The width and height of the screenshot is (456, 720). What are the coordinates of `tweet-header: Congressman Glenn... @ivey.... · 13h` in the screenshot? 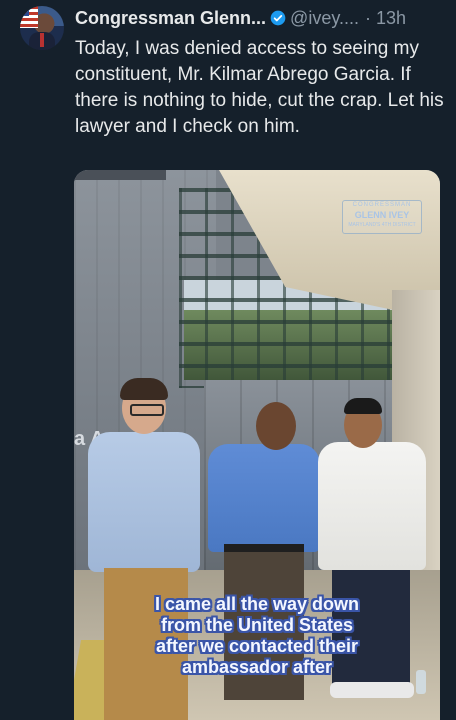 It's located at (261, 18).